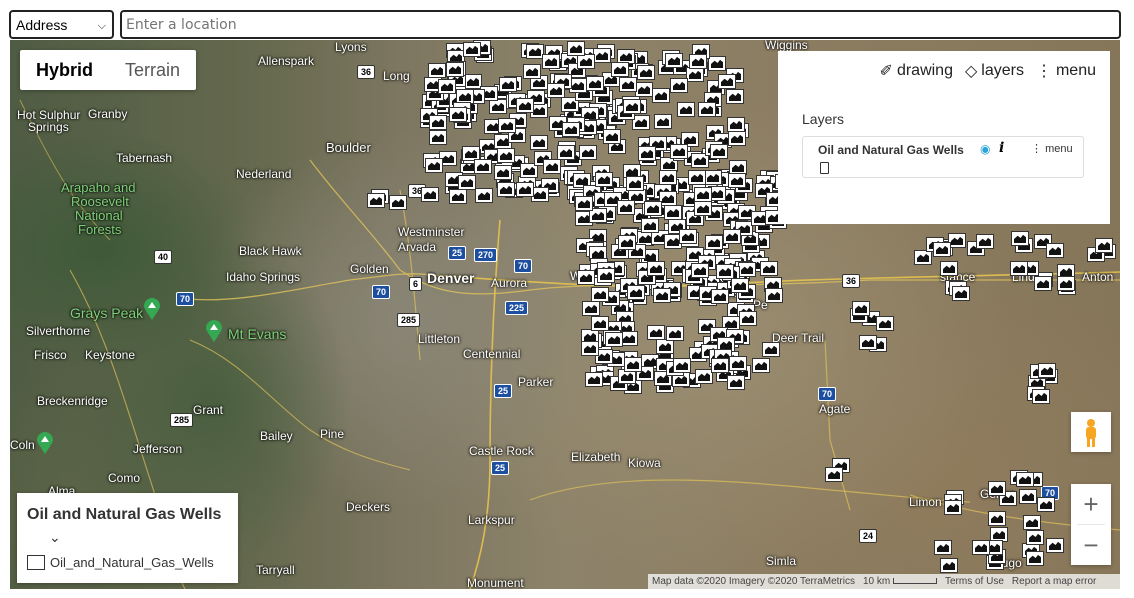 The image size is (1134, 598). Describe the element at coordinates (943, 157) in the screenshot. I see `layer-item: Oil and Natural Gas Wells ◉ i ⋮ menu` at that location.